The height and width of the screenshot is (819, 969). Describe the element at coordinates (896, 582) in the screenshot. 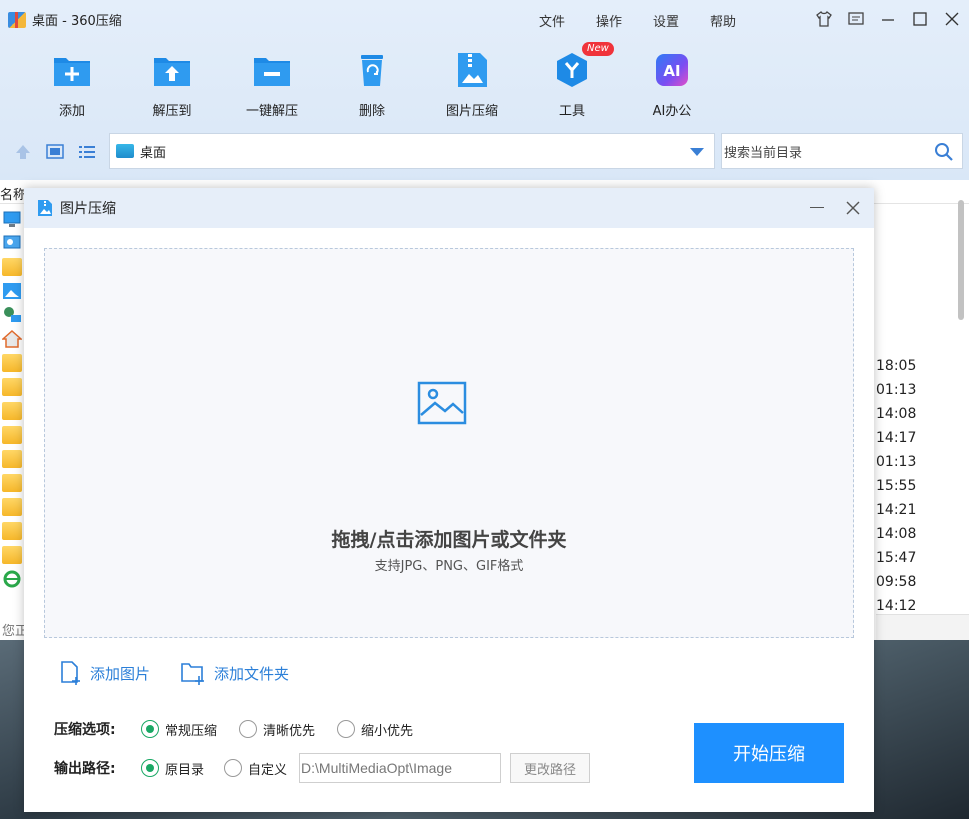

I see `time-cell: 09:58` at that location.